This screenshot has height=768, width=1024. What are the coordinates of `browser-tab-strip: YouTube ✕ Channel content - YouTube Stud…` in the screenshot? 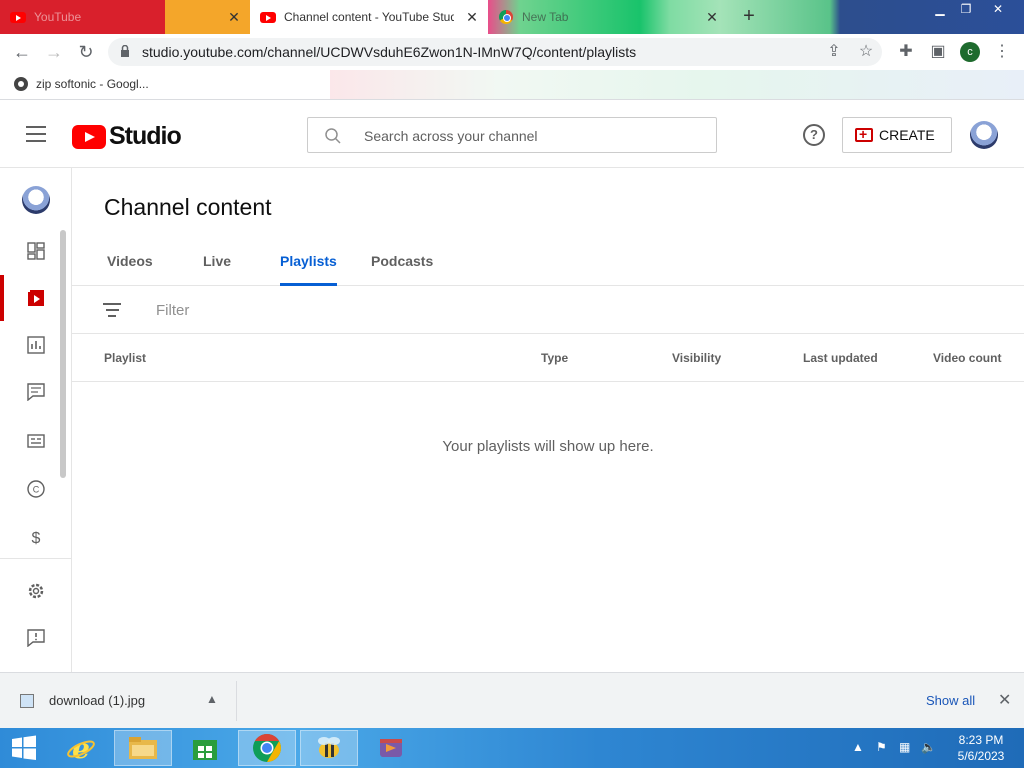 It's located at (512, 17).